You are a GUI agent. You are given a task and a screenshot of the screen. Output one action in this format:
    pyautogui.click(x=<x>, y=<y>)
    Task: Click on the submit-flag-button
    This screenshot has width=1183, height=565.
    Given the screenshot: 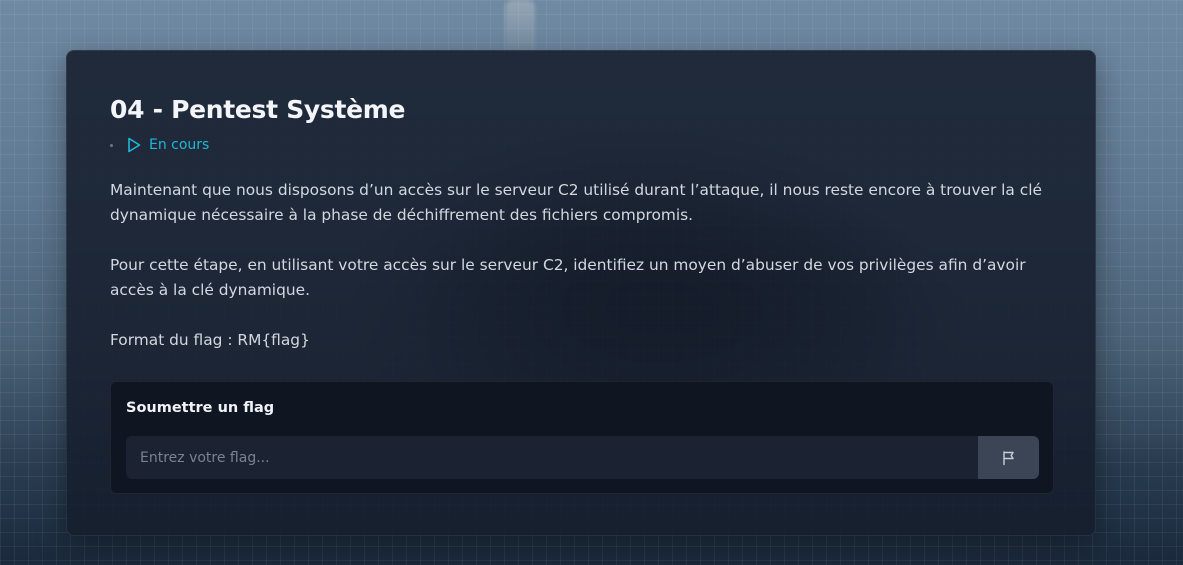 What is the action you would take?
    pyautogui.click(x=1008, y=457)
    